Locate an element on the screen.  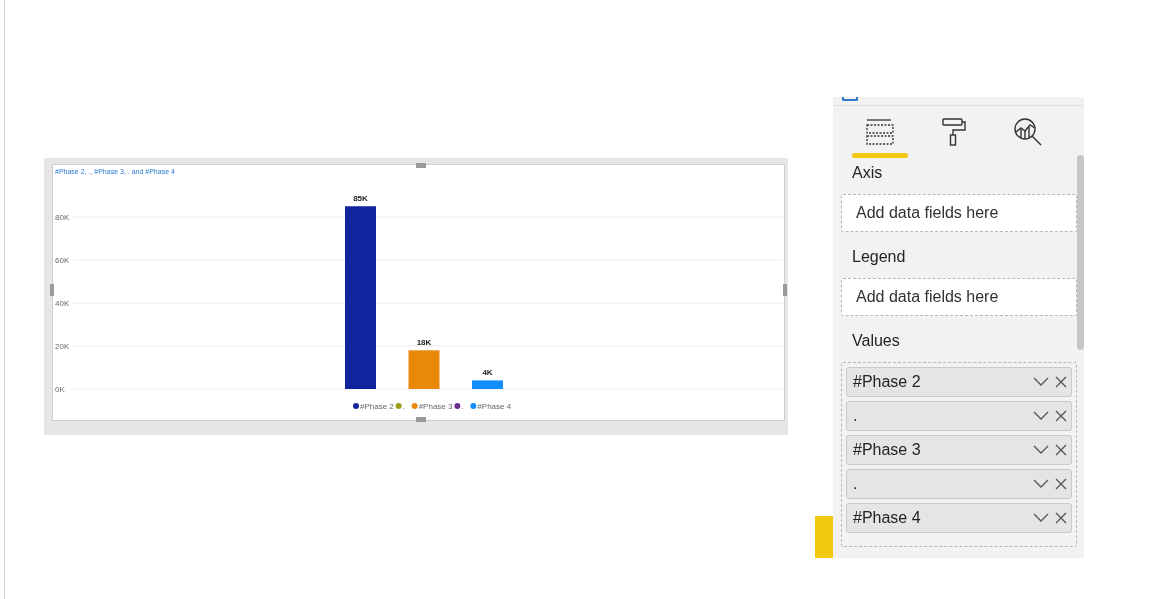
well-label: Axis is located at coordinates (867, 173).